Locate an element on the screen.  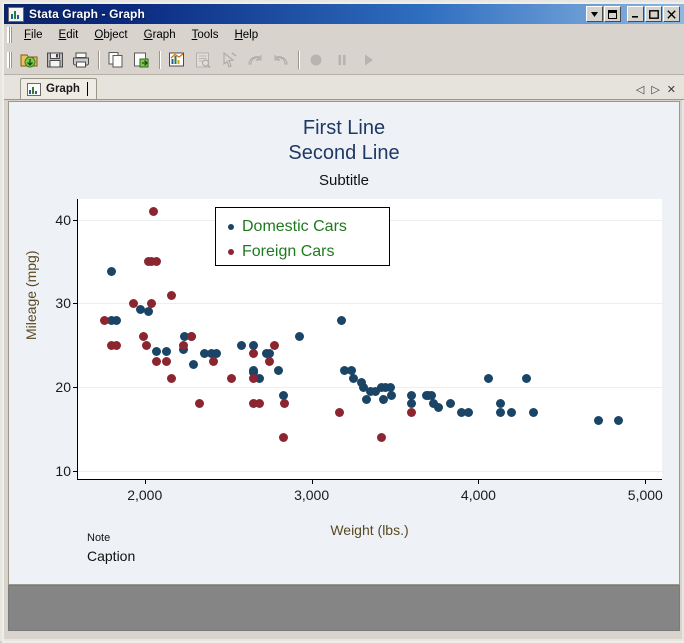
menu-object: Object is located at coordinates (110, 35).